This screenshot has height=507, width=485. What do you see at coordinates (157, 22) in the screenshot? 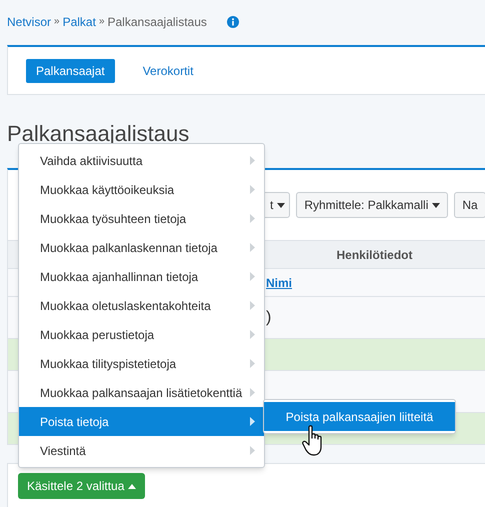
I see `breadcrumb-current: Palkansaajalistaus` at bounding box center [157, 22].